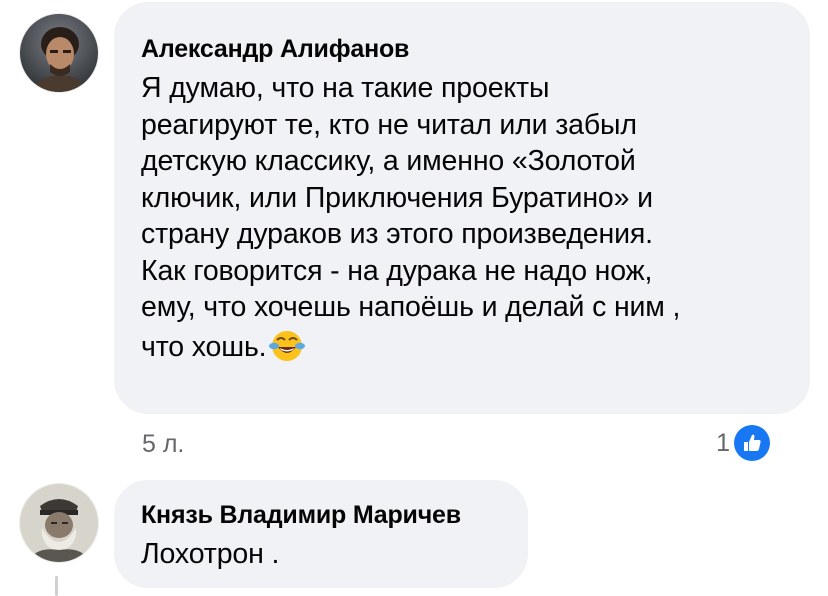  What do you see at coordinates (463, 346) in the screenshot?
I see `comment-text-last-line: что хошь.` at bounding box center [463, 346].